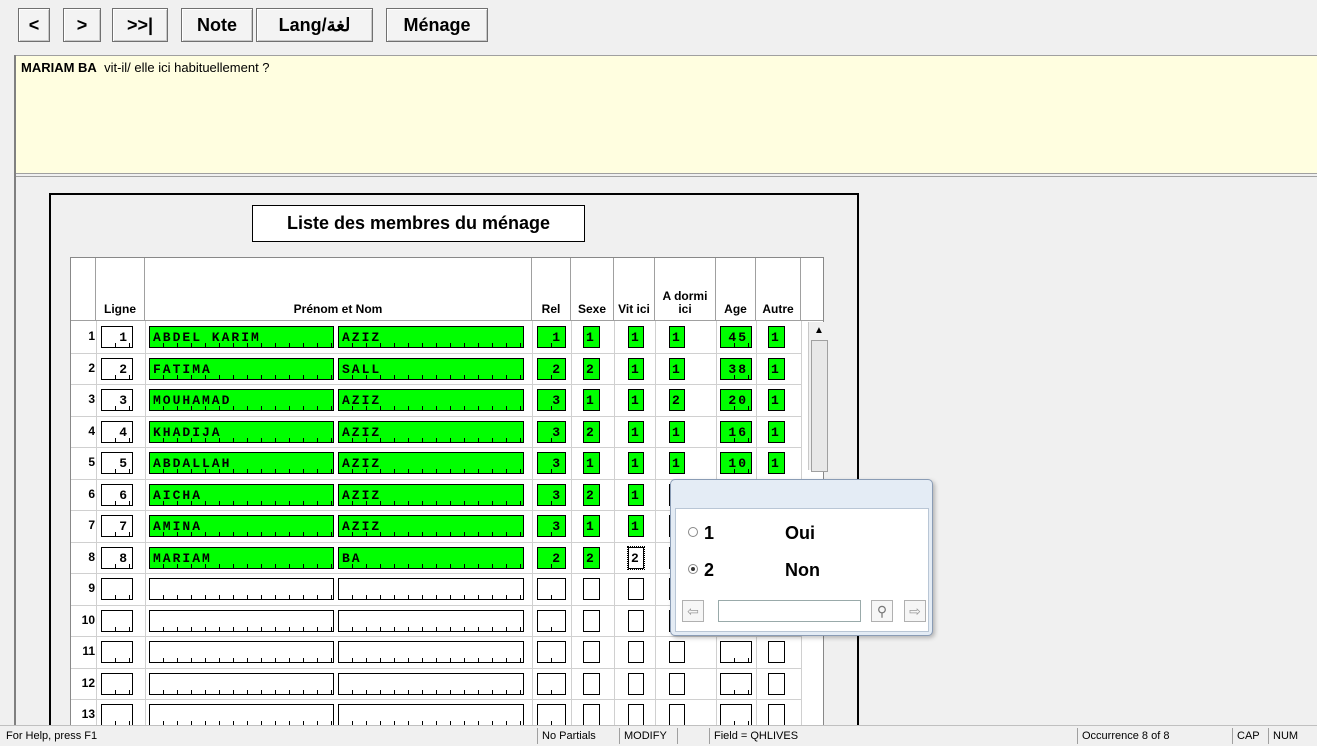 This screenshot has height=746, width=1317. I want to click on option-non: 2 Non, so click(754, 570).